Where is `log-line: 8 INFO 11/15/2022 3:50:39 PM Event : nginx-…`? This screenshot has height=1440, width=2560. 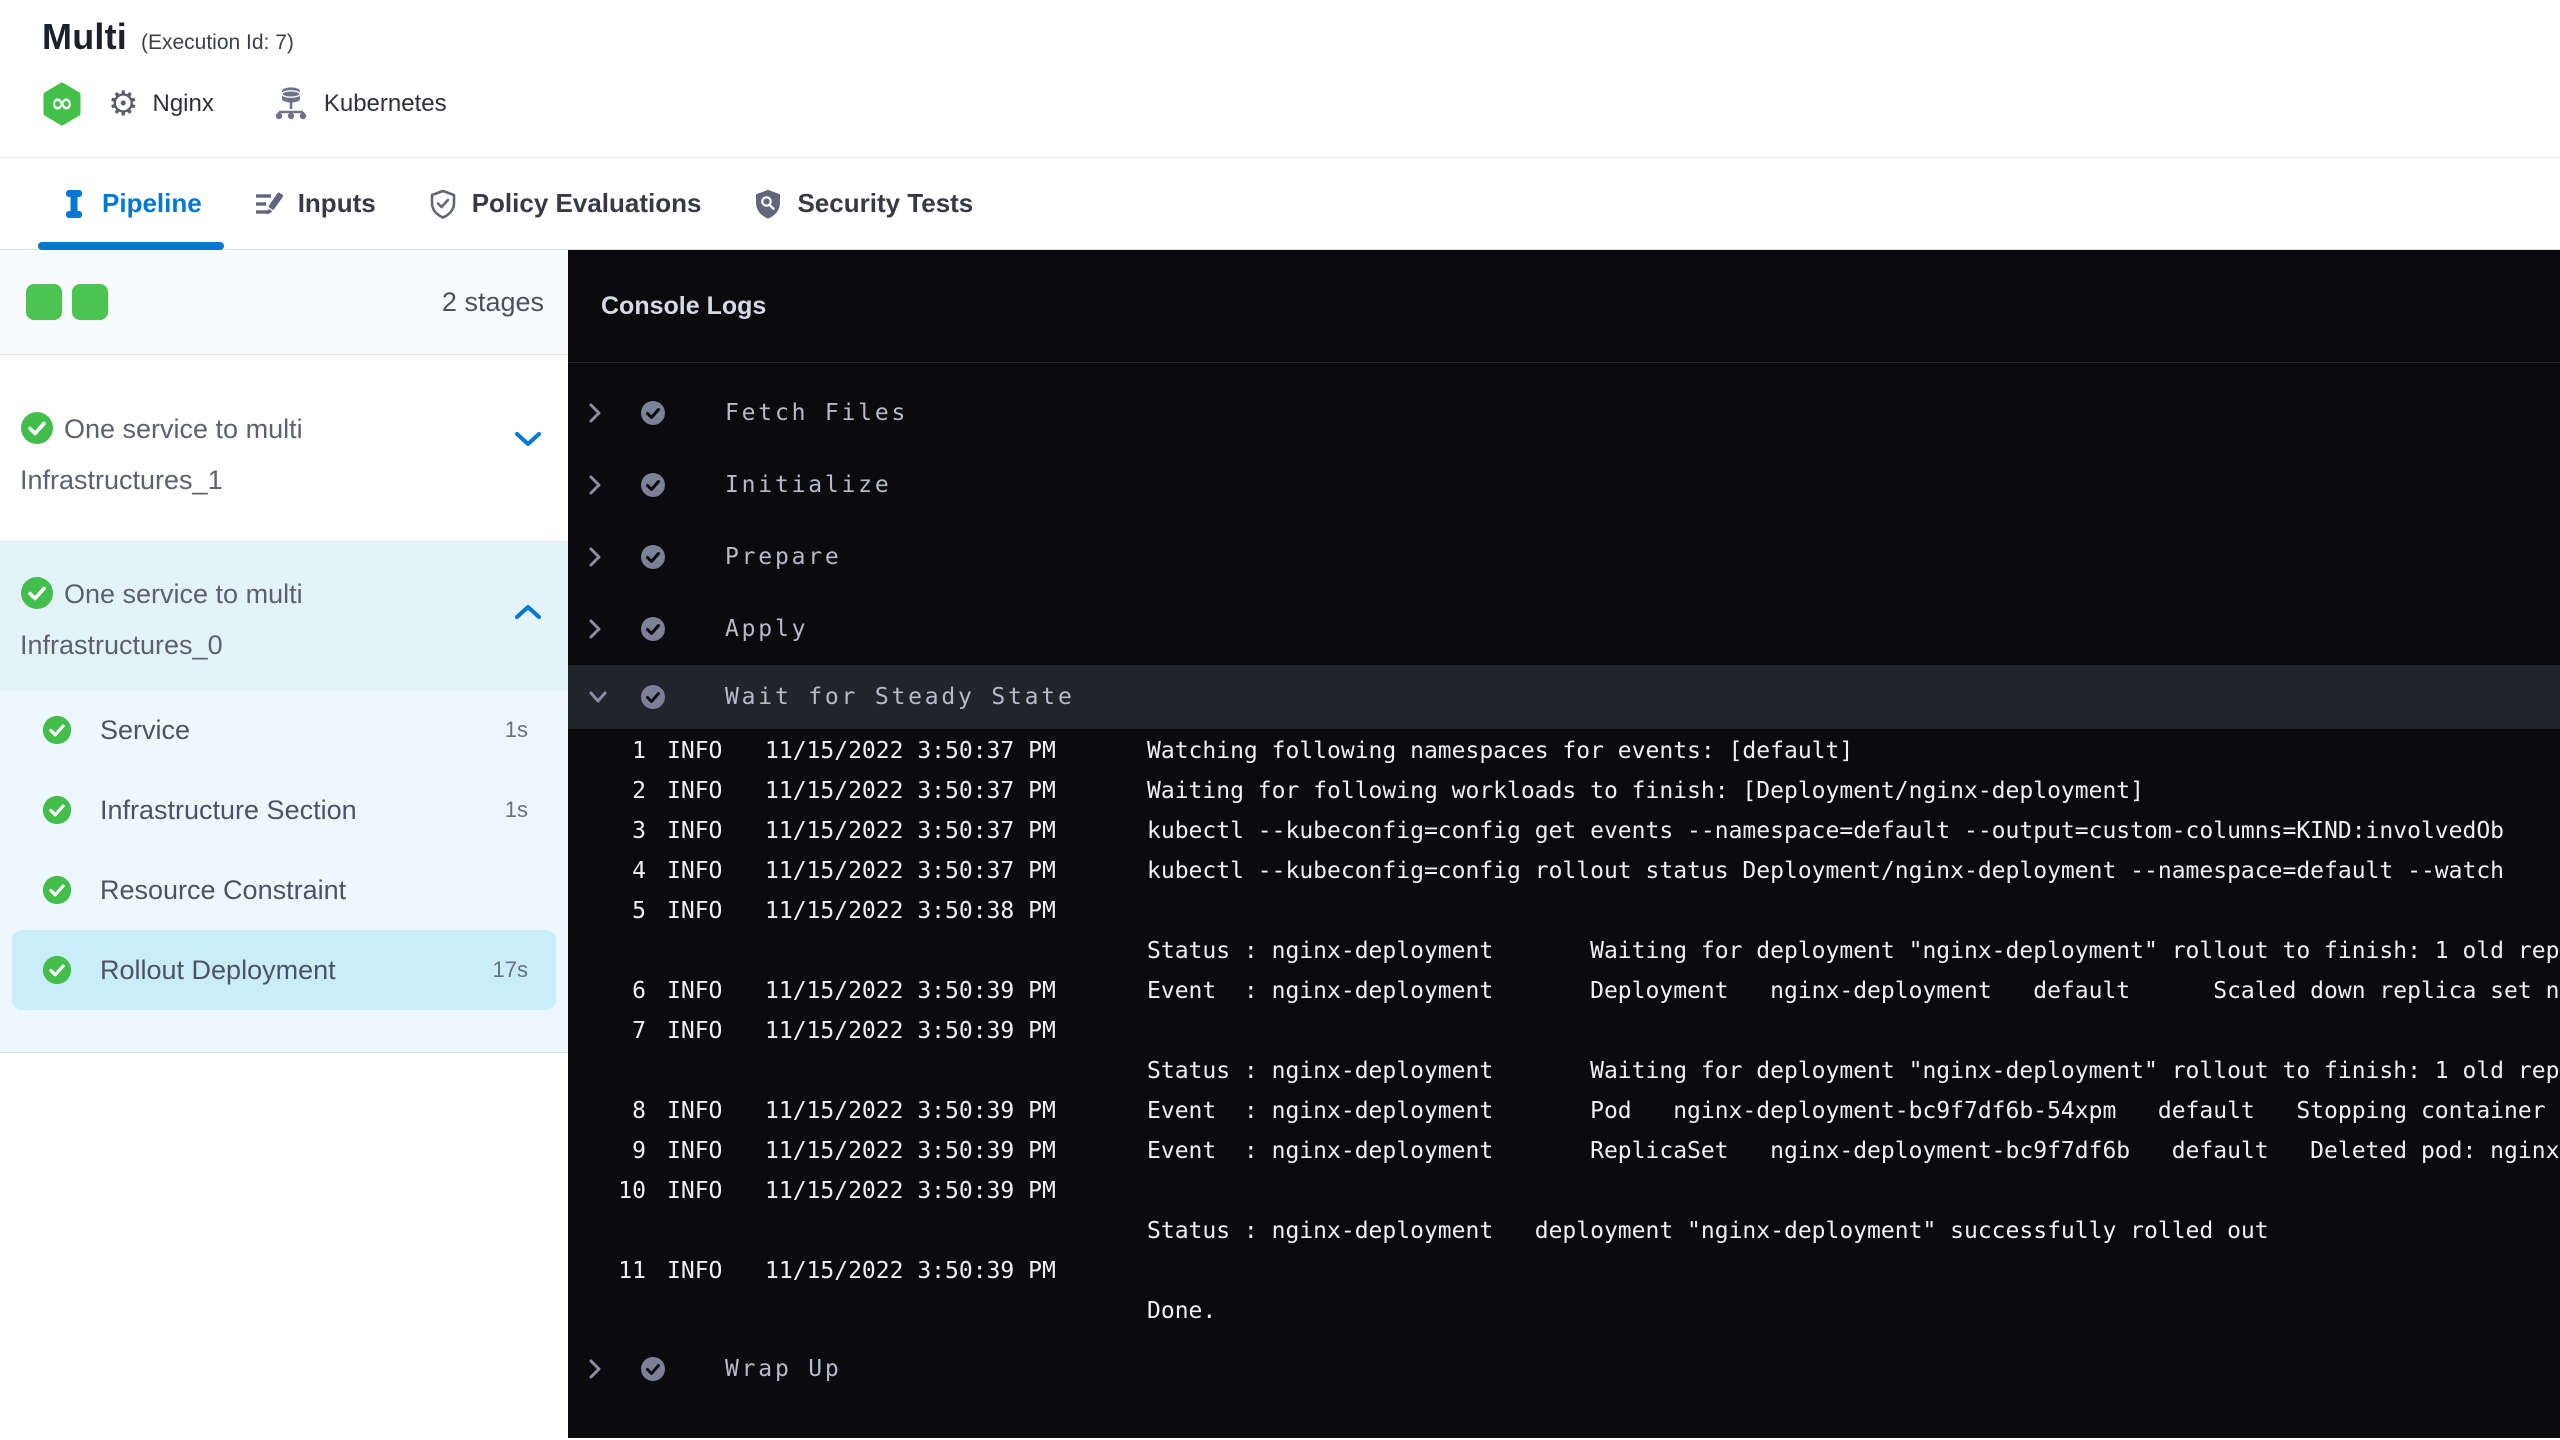 log-line: 8 INFO 11/15/2022 3:50:39 PM Event : nginx-… is located at coordinates (1564, 1111).